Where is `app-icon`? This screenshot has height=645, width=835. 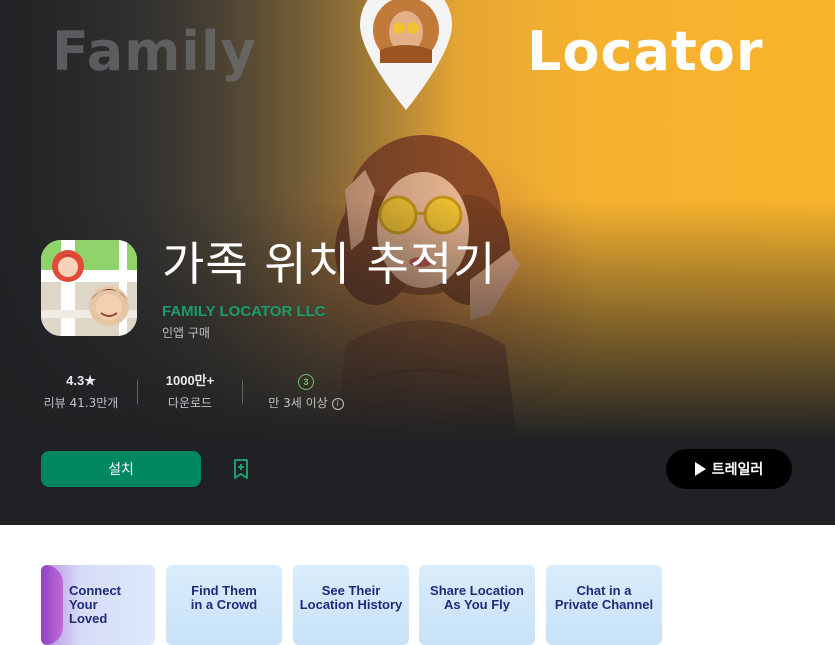
app-icon is located at coordinates (89, 288).